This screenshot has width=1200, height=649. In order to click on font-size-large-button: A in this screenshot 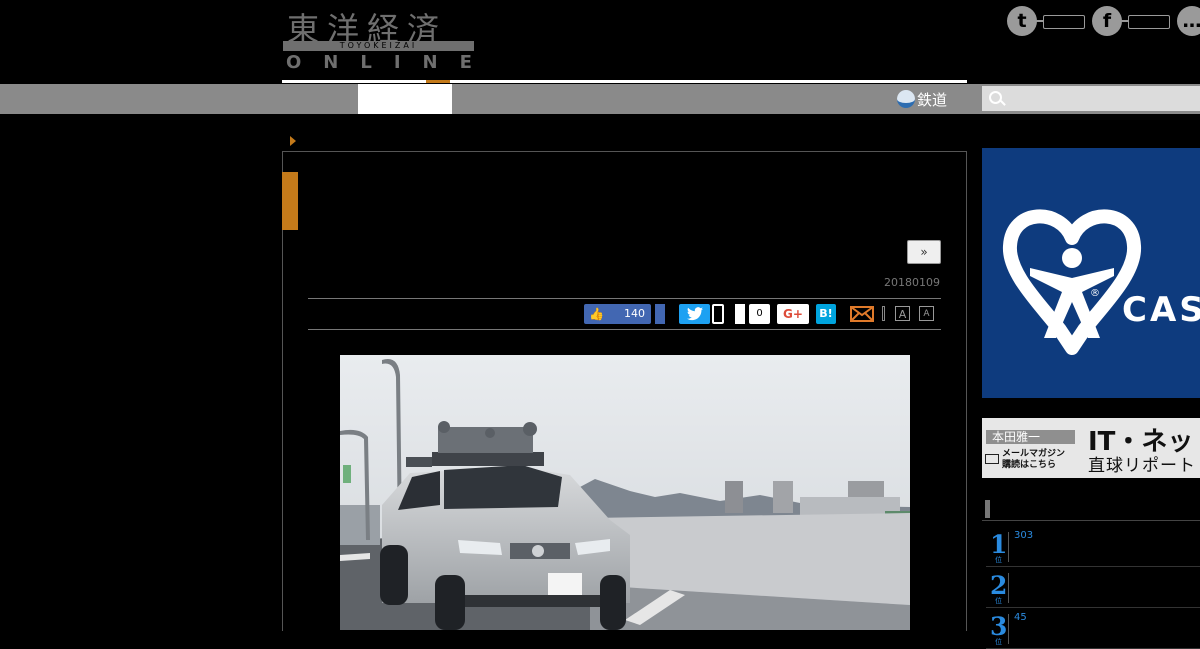, I will do `click(902, 313)`.